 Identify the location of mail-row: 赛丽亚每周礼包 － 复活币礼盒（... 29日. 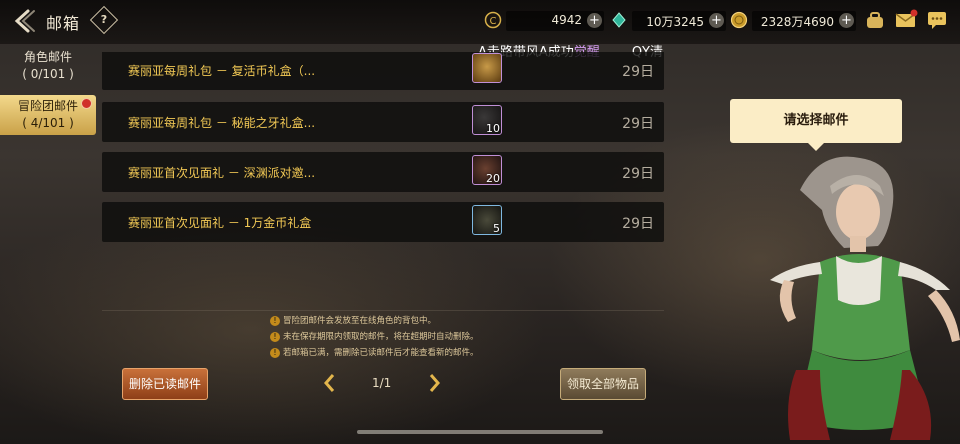
(383, 71).